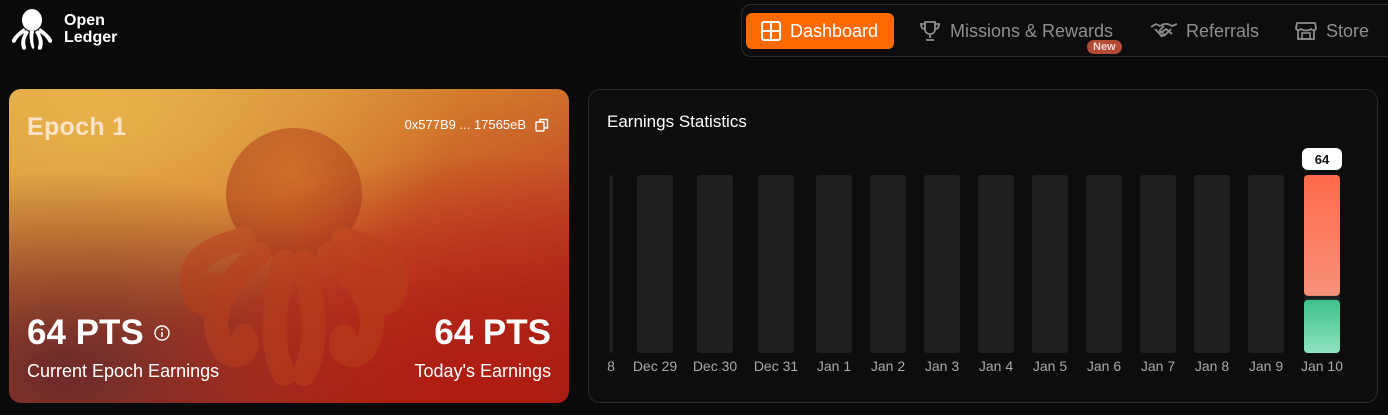 The height and width of the screenshot is (415, 1388). Describe the element at coordinates (1104, 366) in the screenshot. I see `x-tick-label: Jan 6` at that location.